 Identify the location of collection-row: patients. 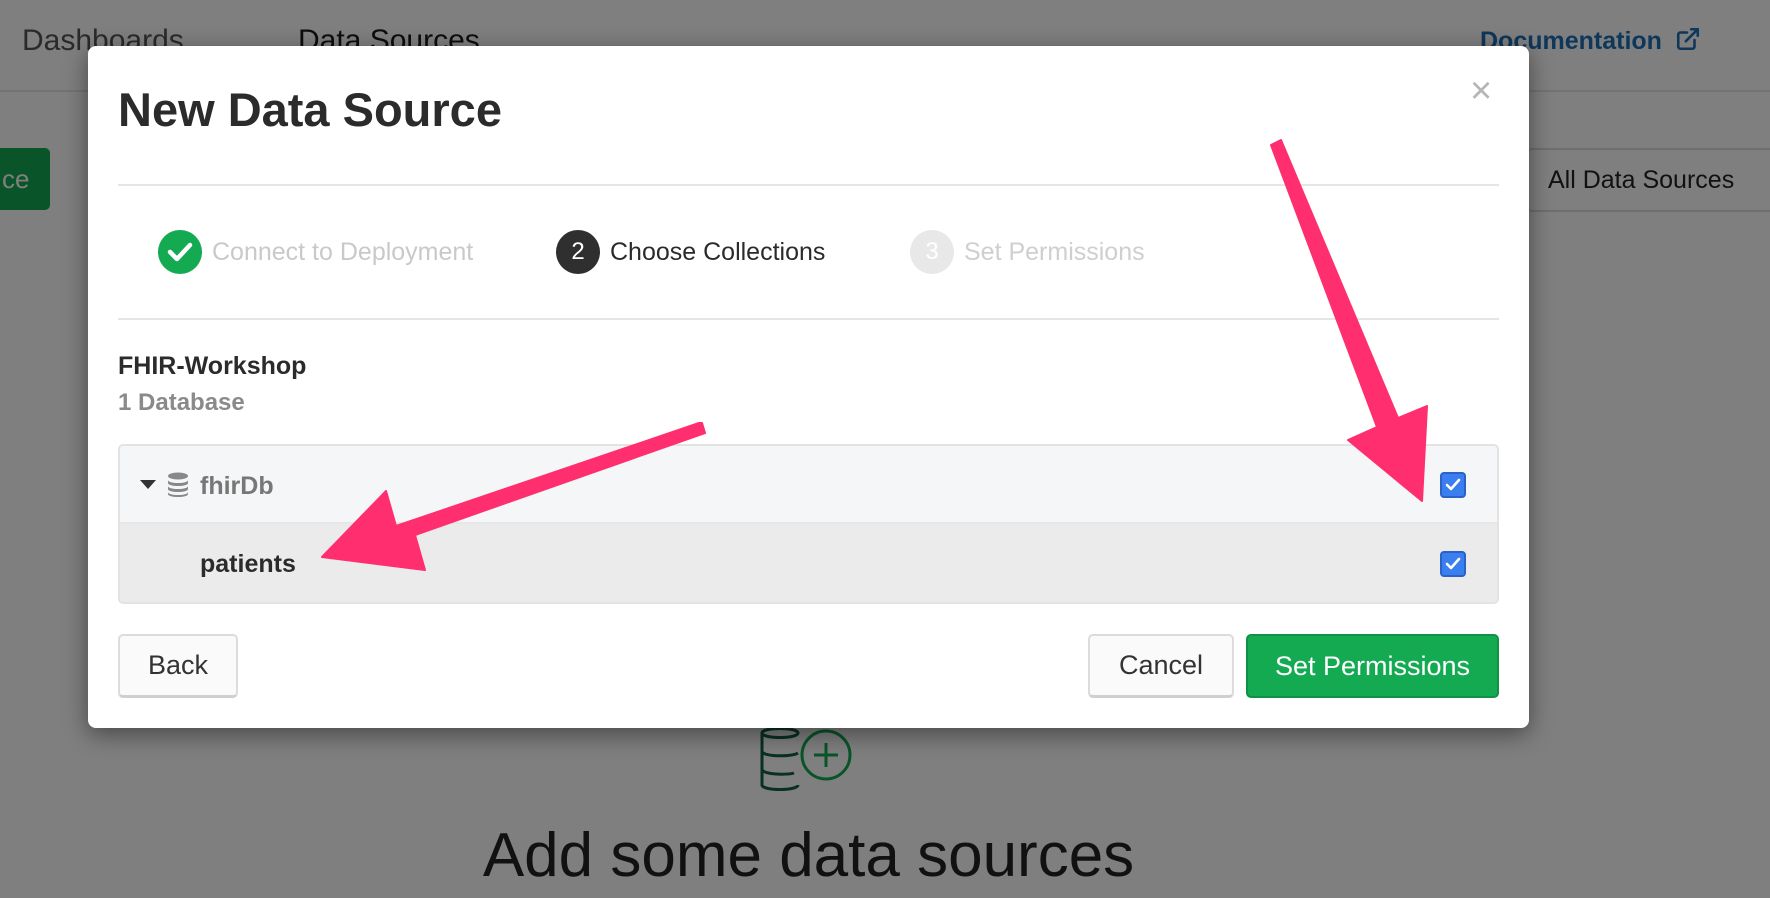
(808, 563).